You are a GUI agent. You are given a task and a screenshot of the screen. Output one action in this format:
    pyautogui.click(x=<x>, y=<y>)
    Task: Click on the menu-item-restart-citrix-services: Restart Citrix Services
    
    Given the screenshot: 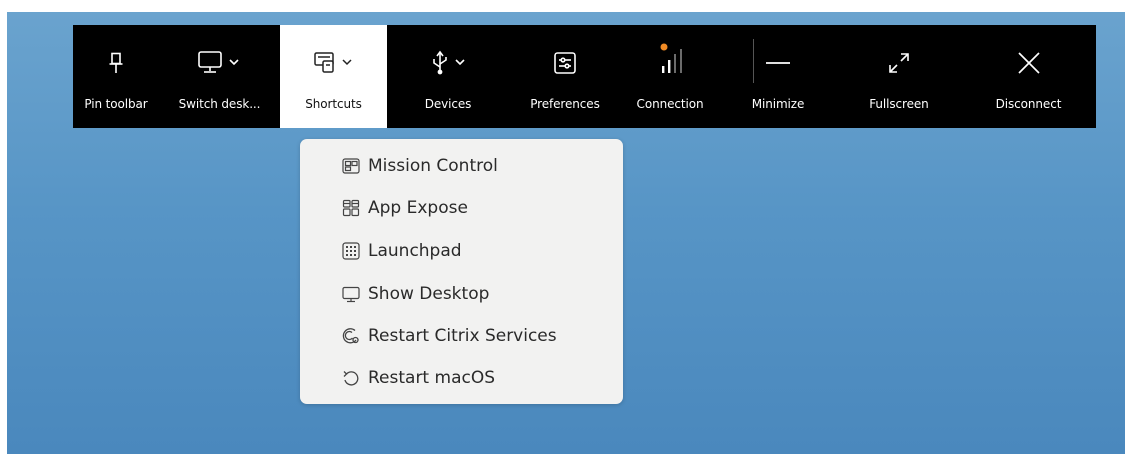 What is the action you would take?
    pyautogui.click(x=449, y=336)
    